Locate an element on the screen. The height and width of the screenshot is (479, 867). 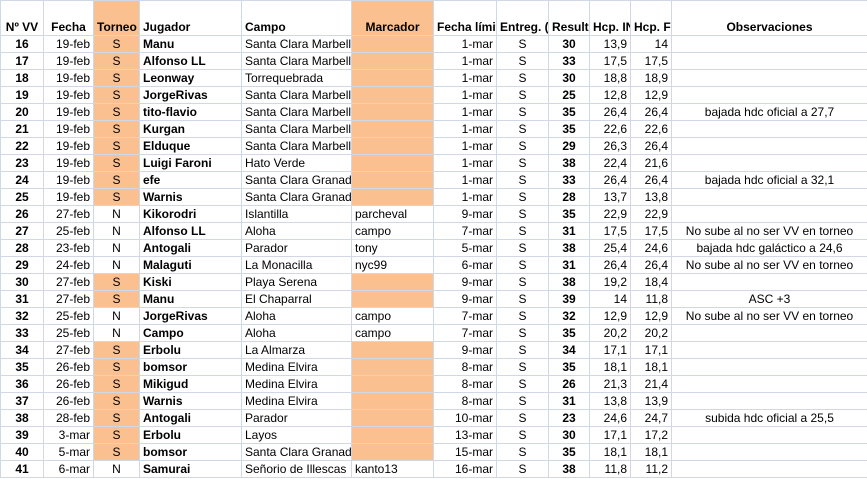
header-hcp-fin: Hcp. FIN is located at coordinates (651, 18).